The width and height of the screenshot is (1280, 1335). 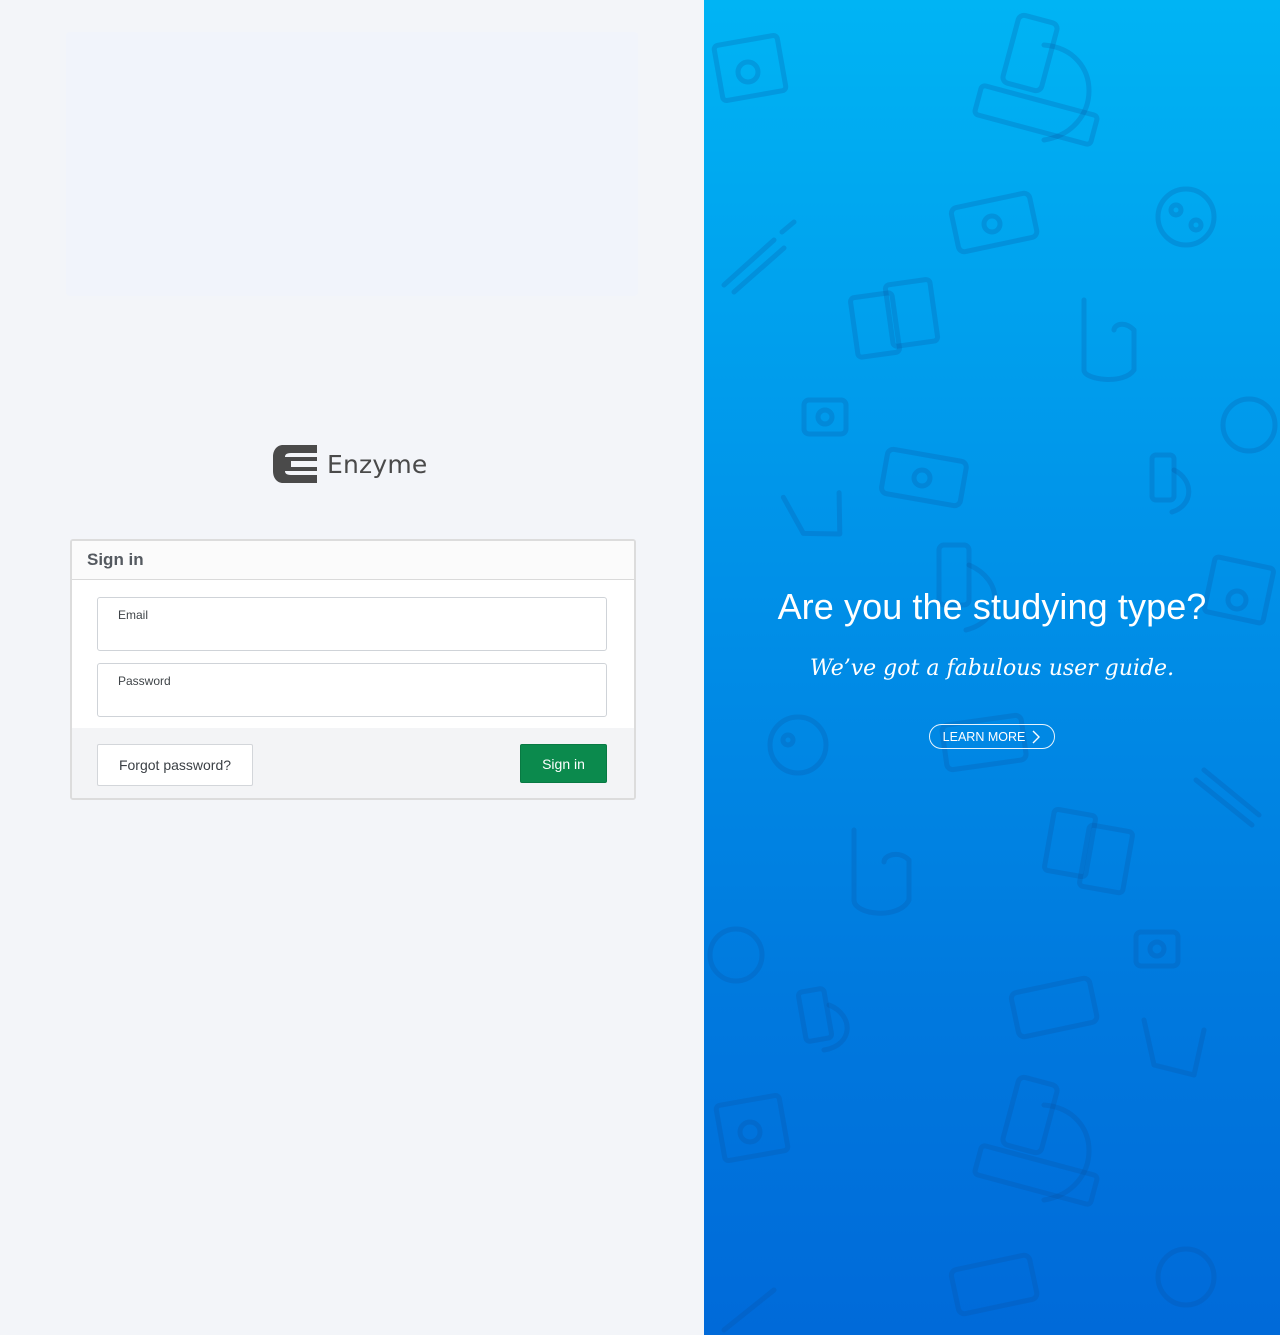 What do you see at coordinates (1036, 736) in the screenshot?
I see `chevron-right-icon` at bounding box center [1036, 736].